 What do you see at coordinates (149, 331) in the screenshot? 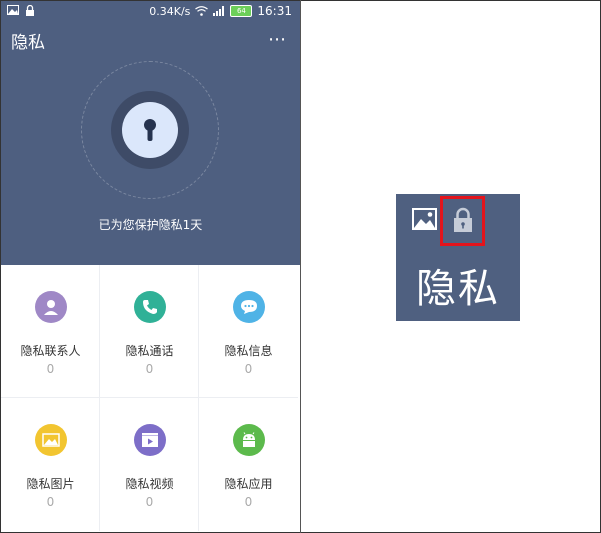
I see `grid-item-calls: 隐私通话 0` at bounding box center [149, 331].